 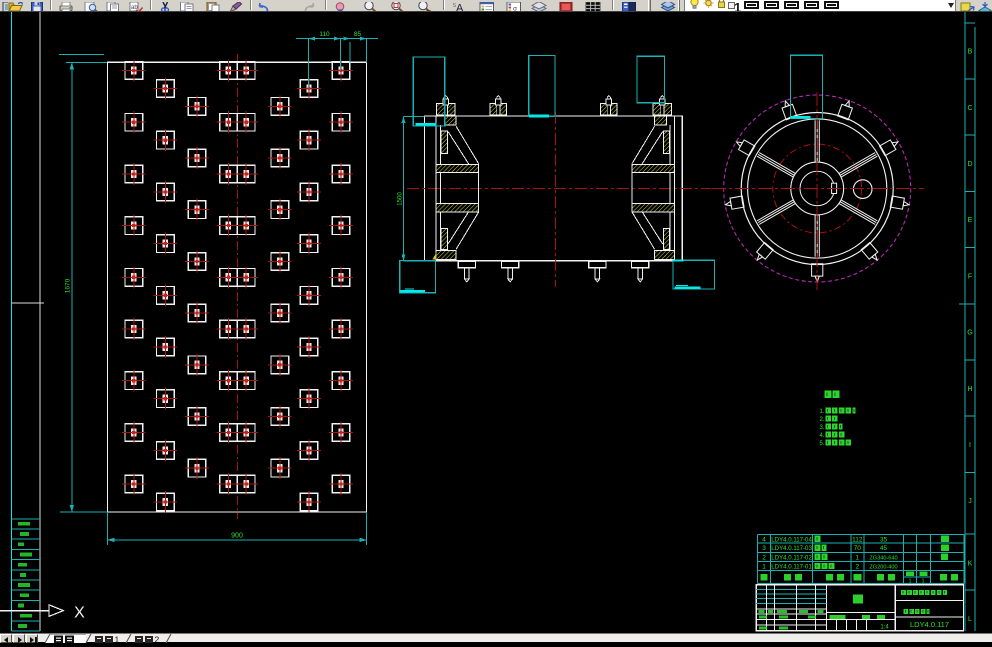 I want to click on svg-text: B, so click(x=970, y=52).